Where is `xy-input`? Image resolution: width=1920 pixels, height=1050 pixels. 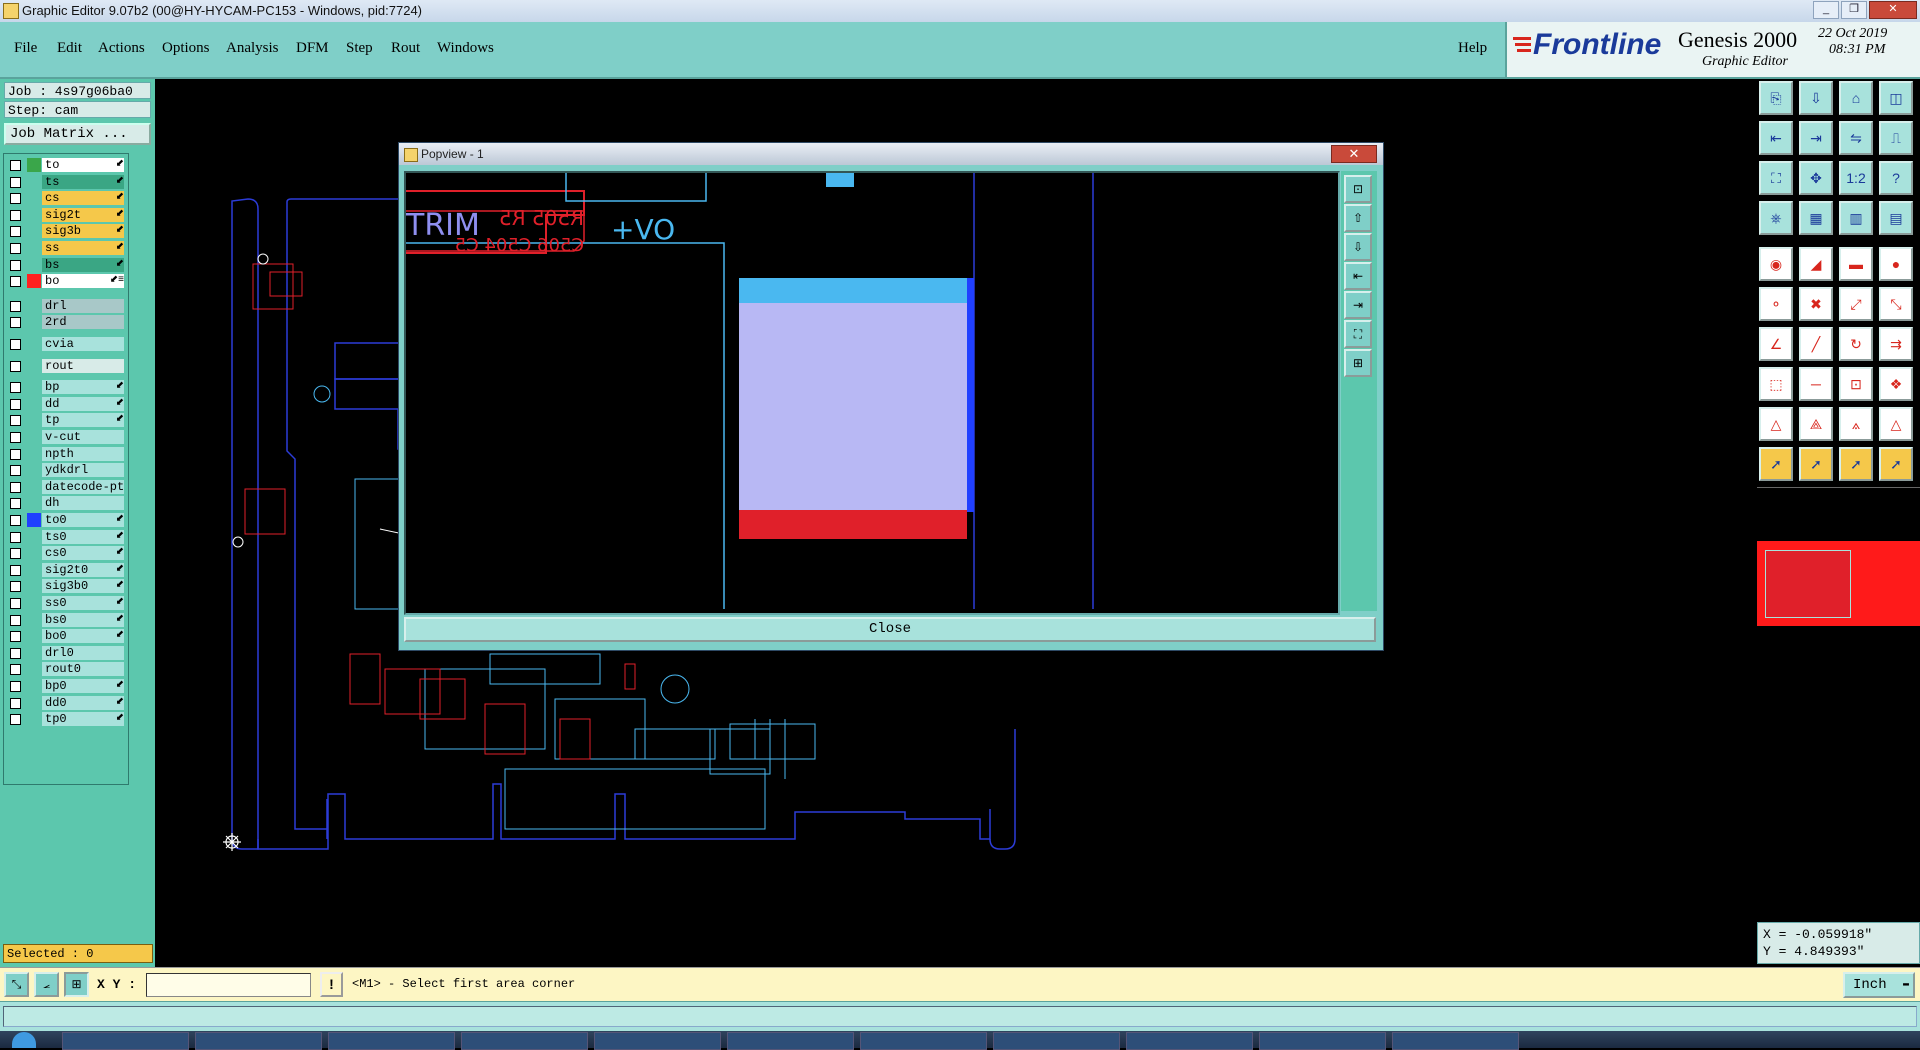
xy-input is located at coordinates (228, 985).